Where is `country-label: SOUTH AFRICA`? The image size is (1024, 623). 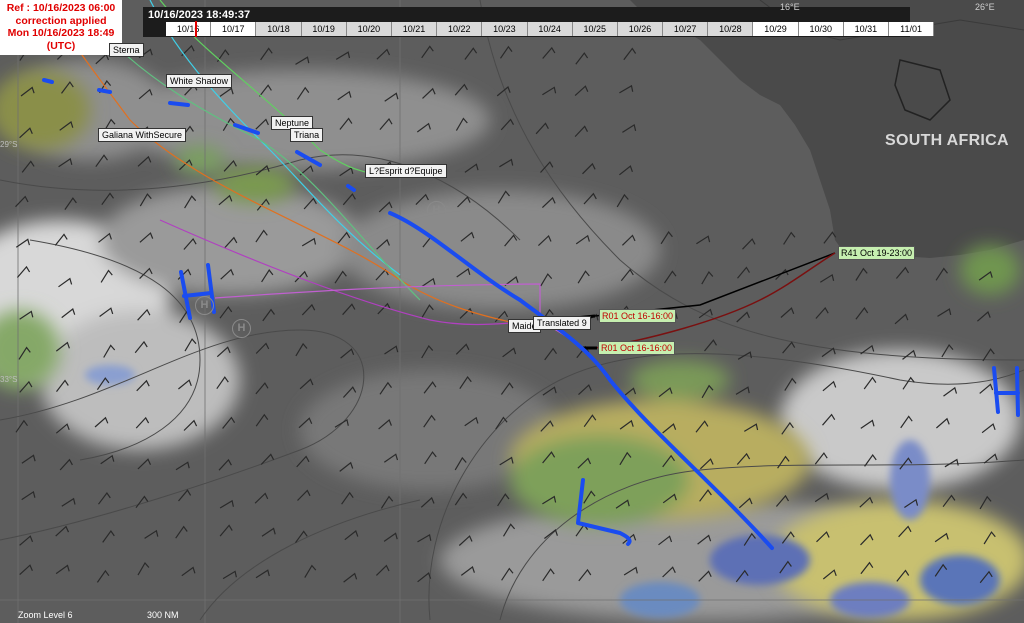 country-label: SOUTH AFRICA is located at coordinates (947, 140).